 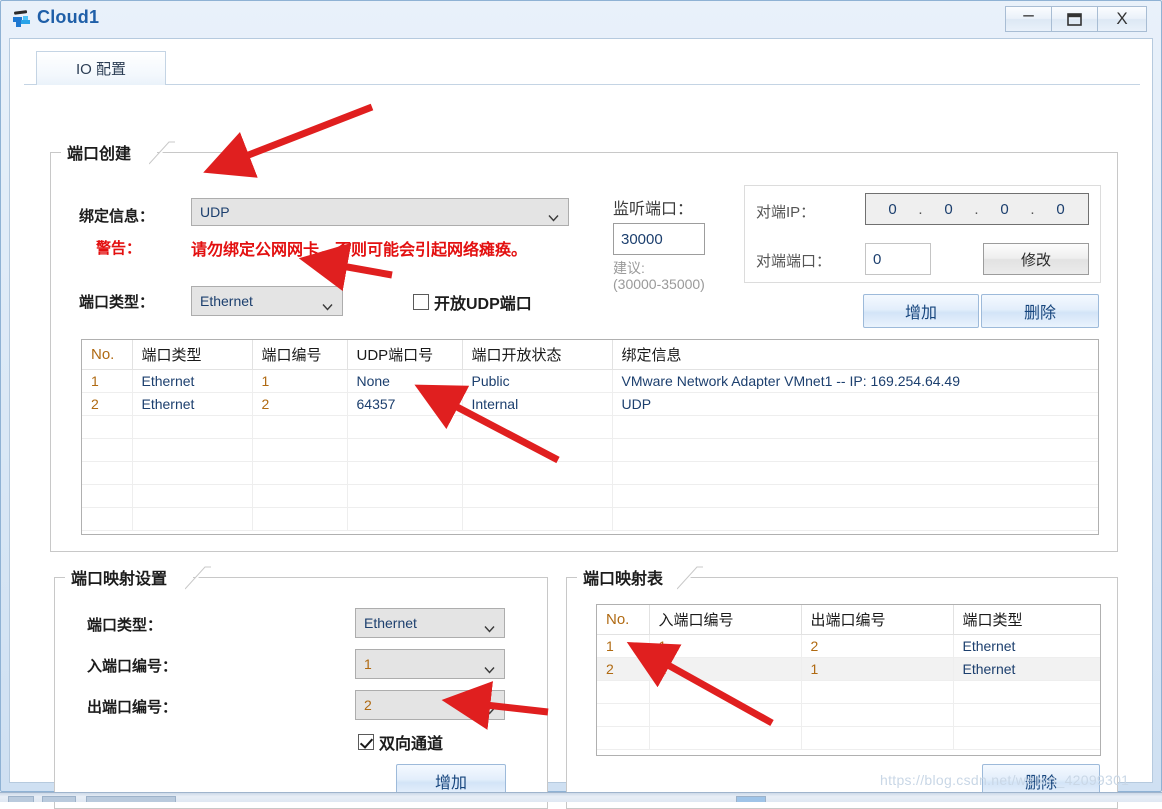 What do you see at coordinates (430, 664) in the screenshot?
I see `map-in-port-combo: 1` at bounding box center [430, 664].